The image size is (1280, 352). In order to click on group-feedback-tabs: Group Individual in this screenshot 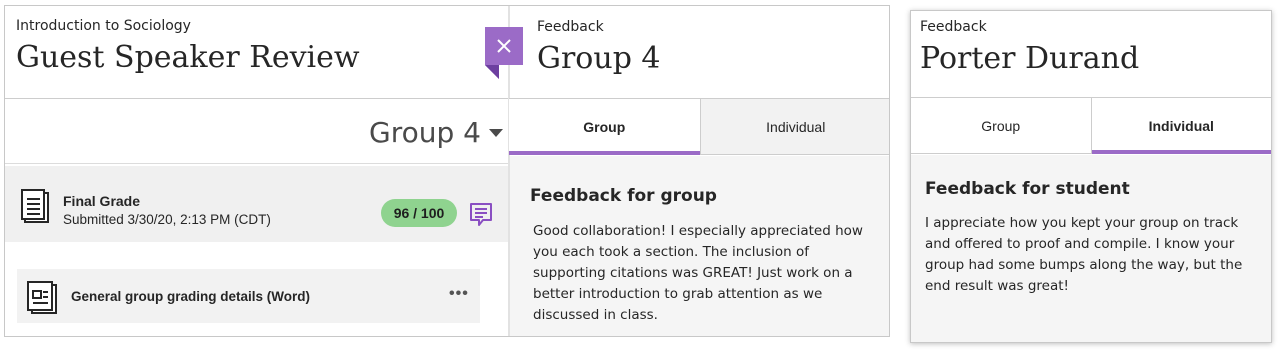, I will do `click(699, 126)`.